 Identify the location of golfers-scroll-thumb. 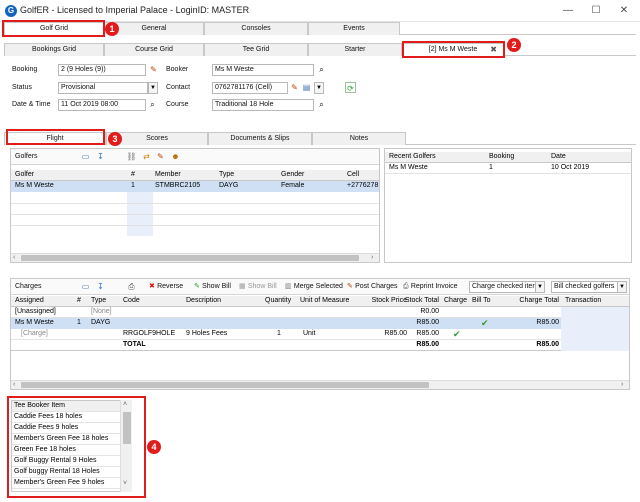
(190, 258).